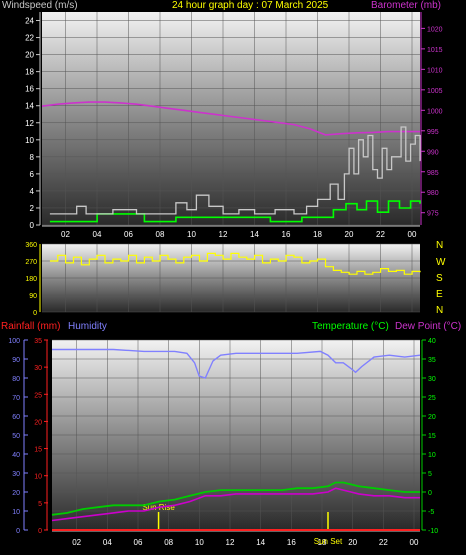  I want to click on rain-humidity-axis: 0 10 20 30 40 50 60 70 80 90 100 0 5 10 15 20 25 30 35, so click(28, 436).